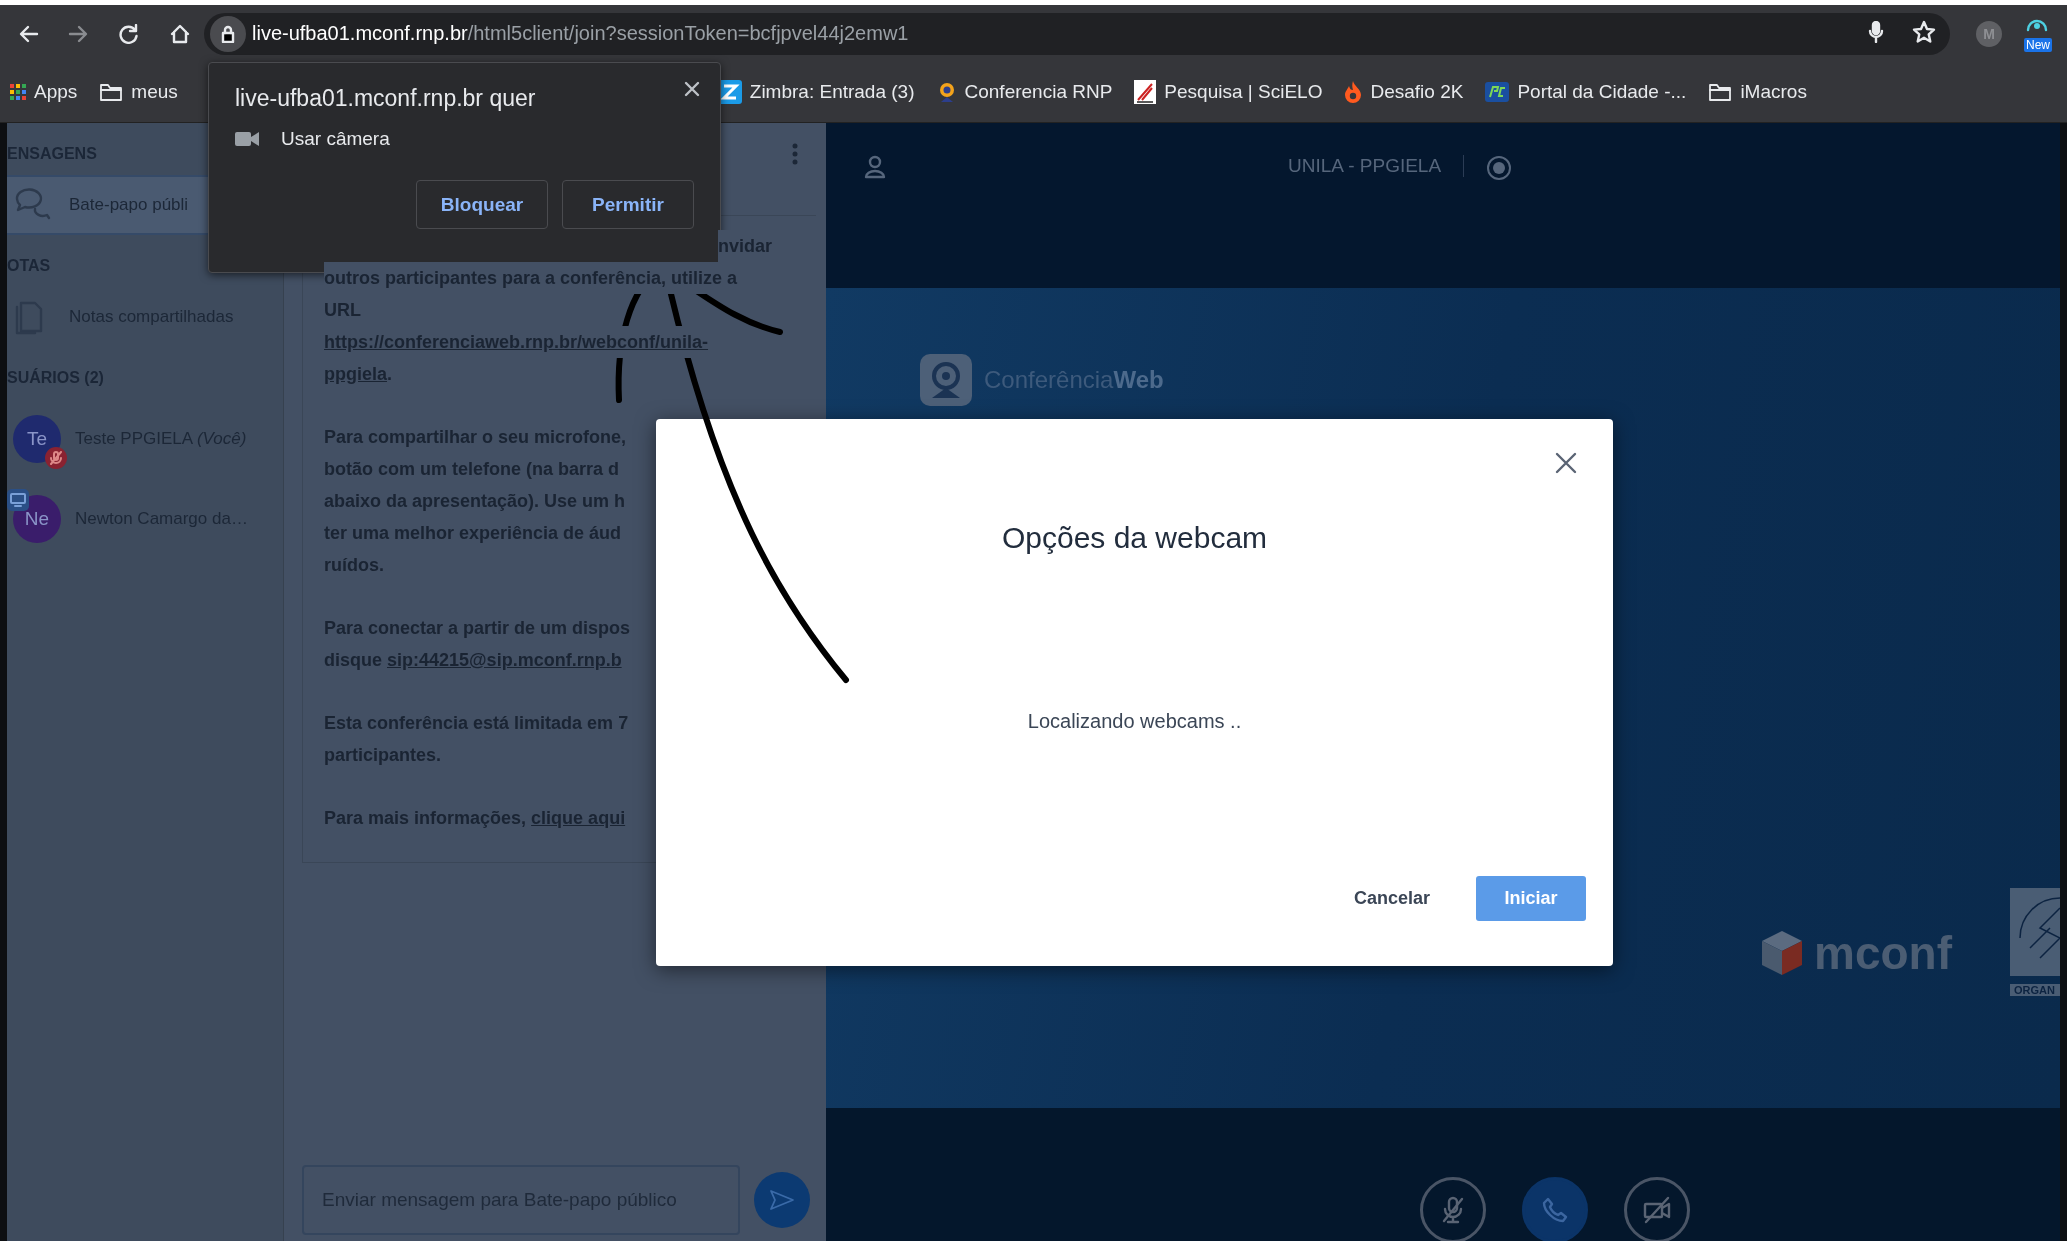 Image resolution: width=2067 pixels, height=1241 pixels. What do you see at coordinates (2038, 44) in the screenshot?
I see `new-badge: New` at bounding box center [2038, 44].